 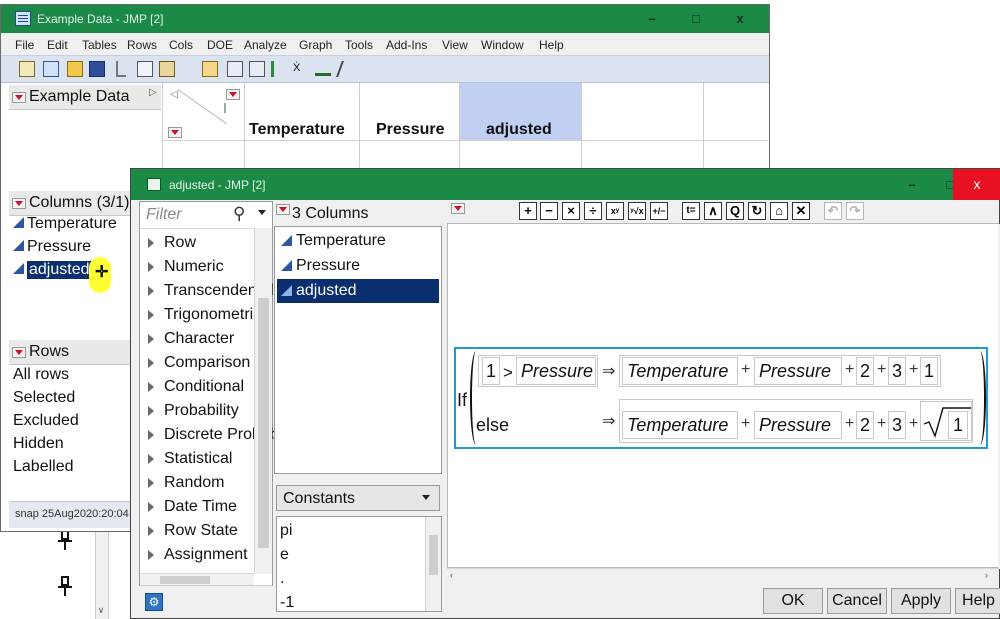 I want to click on grid-icon, so click(x=257, y=69).